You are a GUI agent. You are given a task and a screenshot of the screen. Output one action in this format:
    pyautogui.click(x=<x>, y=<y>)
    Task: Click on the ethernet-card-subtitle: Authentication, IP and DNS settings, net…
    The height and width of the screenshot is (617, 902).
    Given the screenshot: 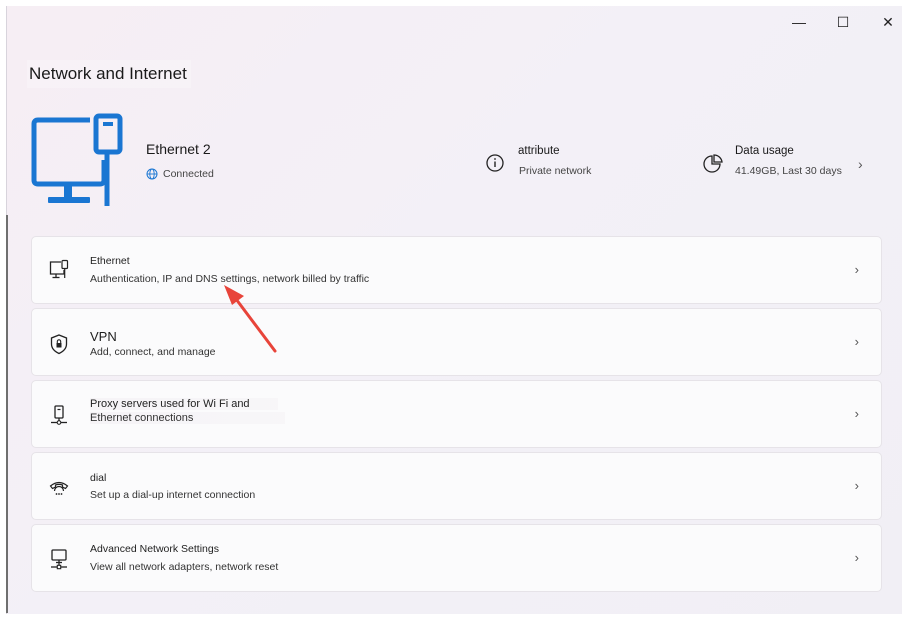 What is the action you would take?
    pyautogui.click(x=230, y=279)
    